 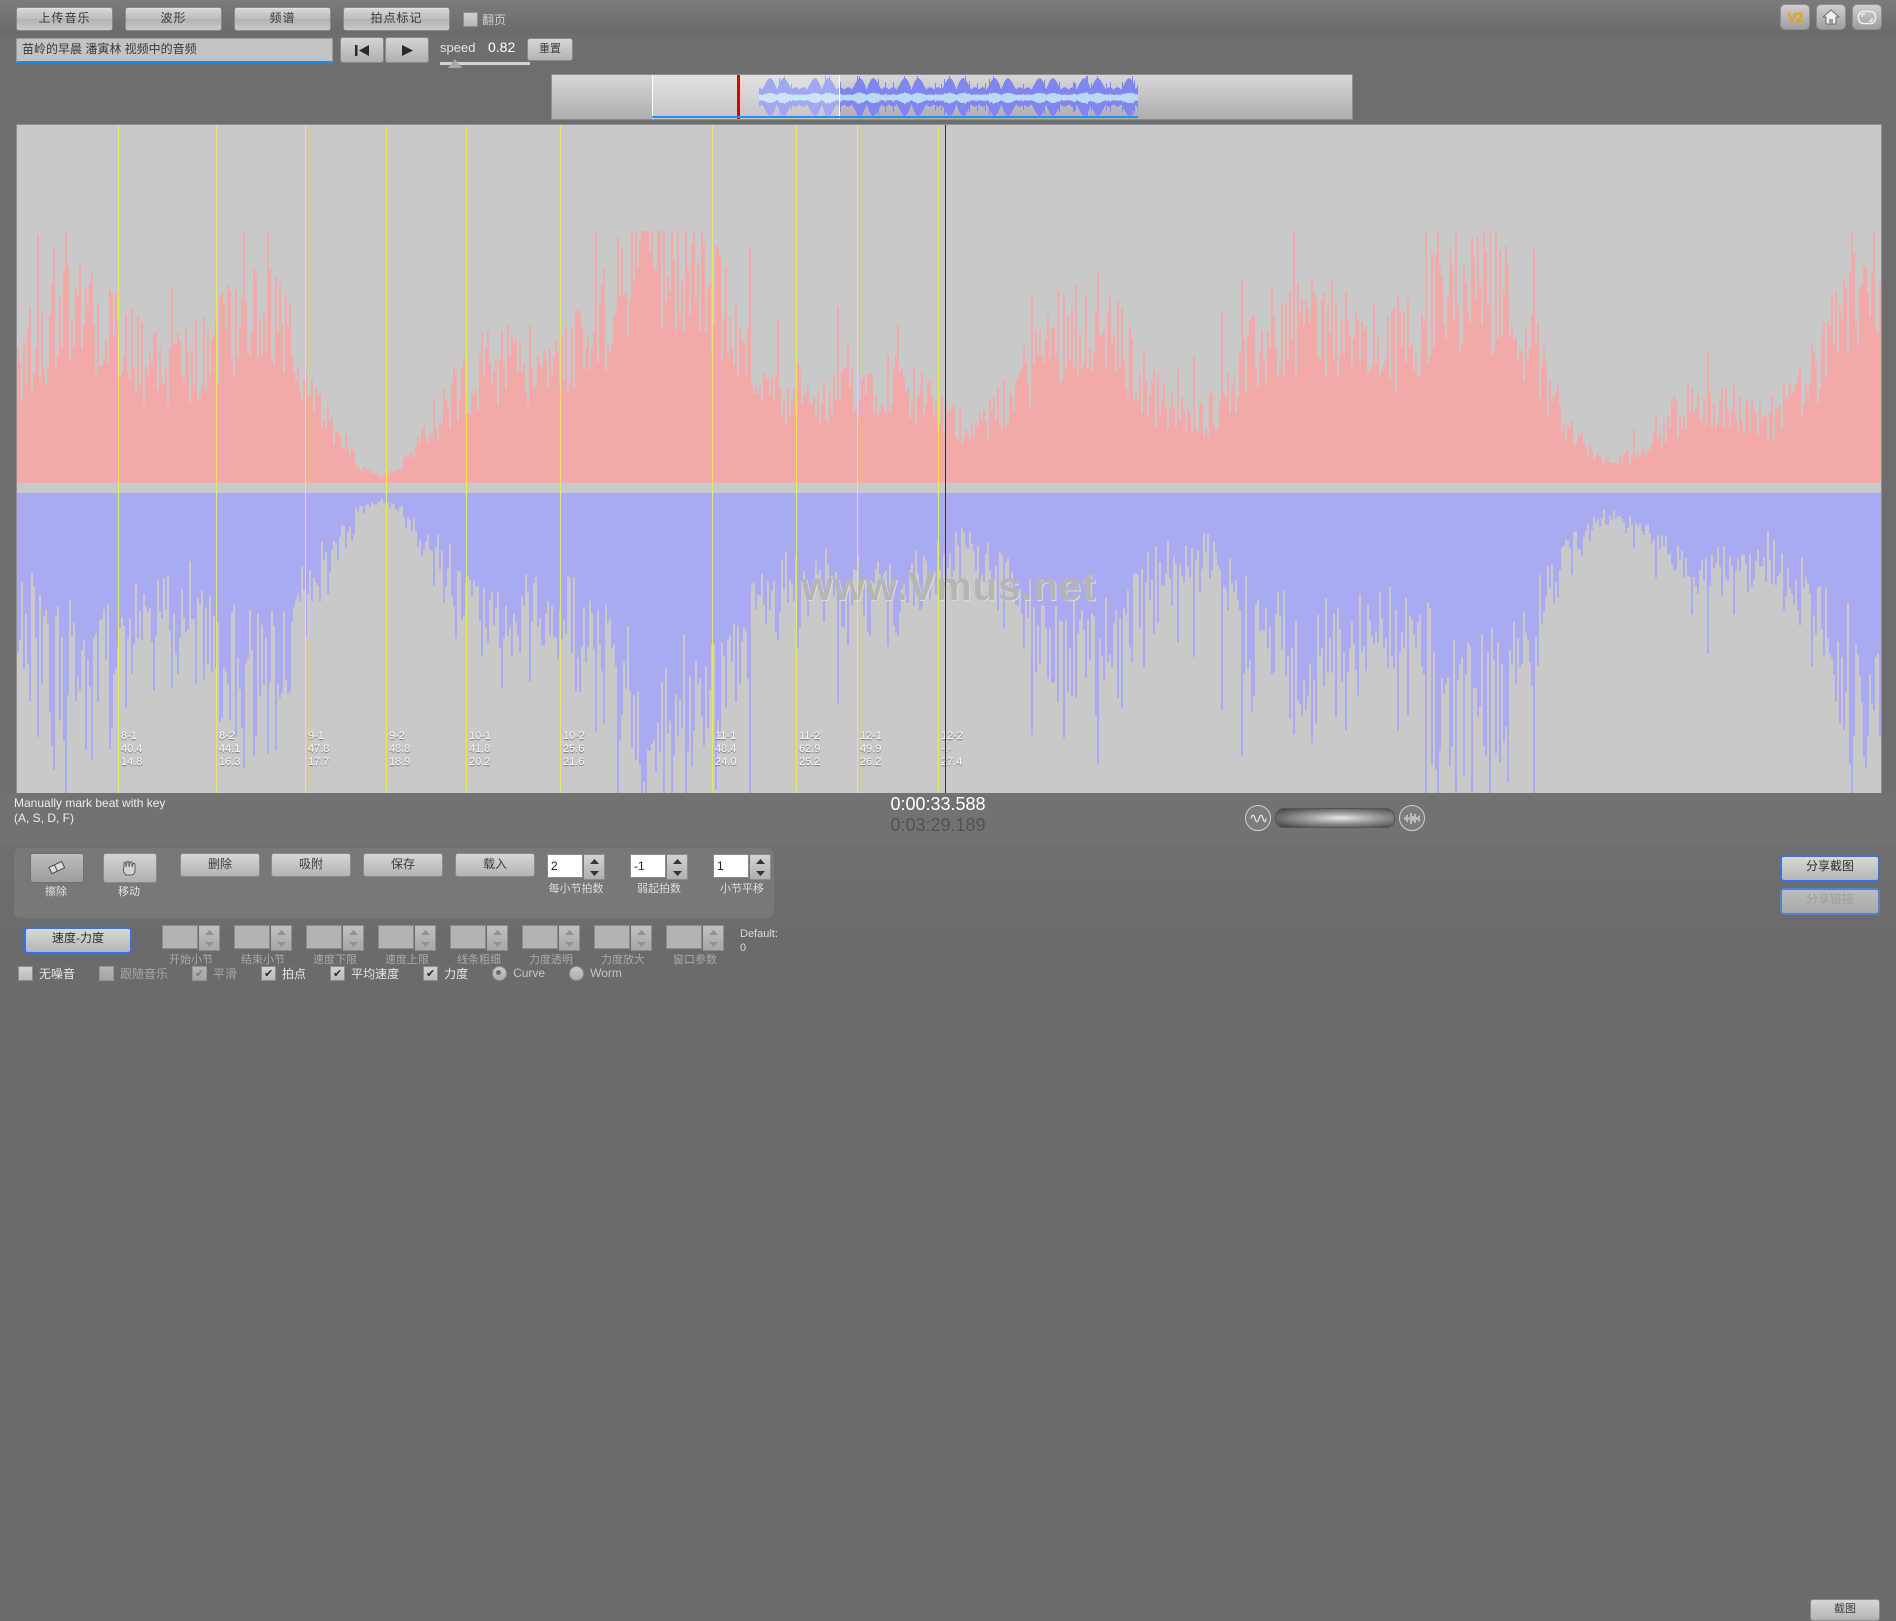 I want to click on beat-label-9-2: 9-2 48.8 18.9, so click(x=399, y=749).